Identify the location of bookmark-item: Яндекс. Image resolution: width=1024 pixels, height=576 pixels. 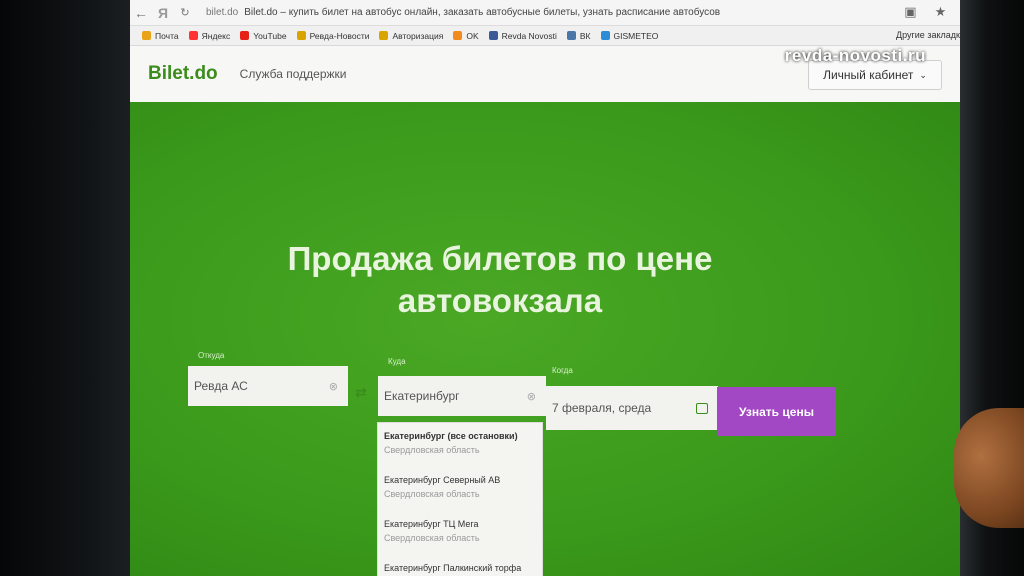
(209, 35).